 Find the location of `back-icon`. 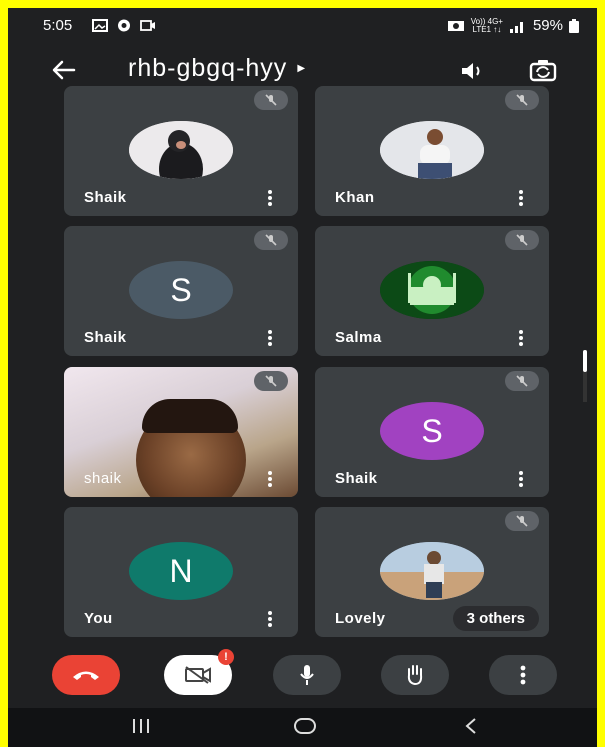

back-icon is located at coordinates (471, 726).